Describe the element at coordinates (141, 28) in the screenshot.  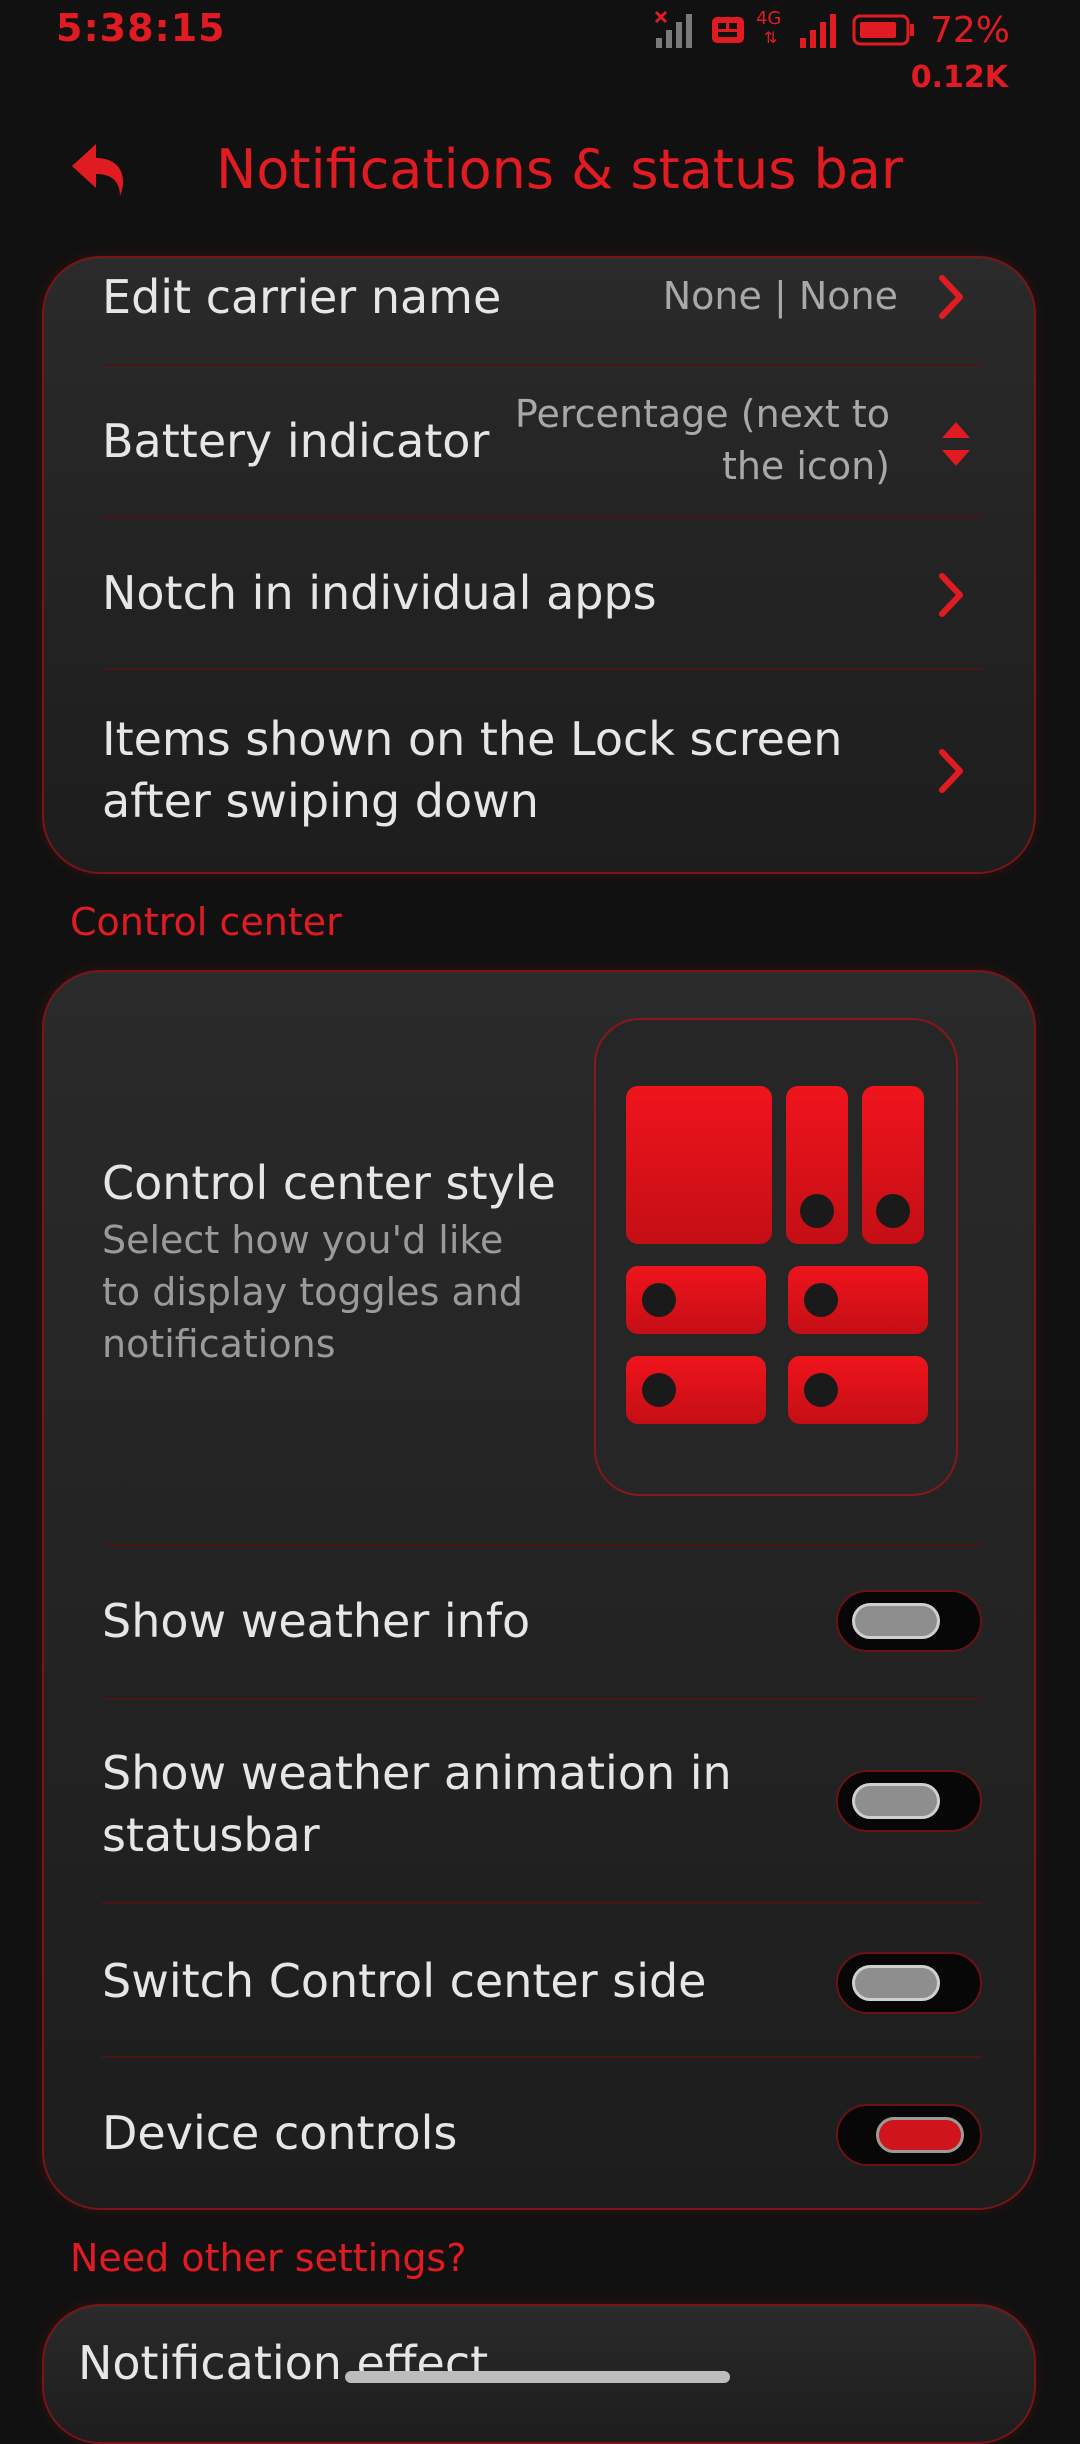
I see `status-time: 5:38:15` at that location.